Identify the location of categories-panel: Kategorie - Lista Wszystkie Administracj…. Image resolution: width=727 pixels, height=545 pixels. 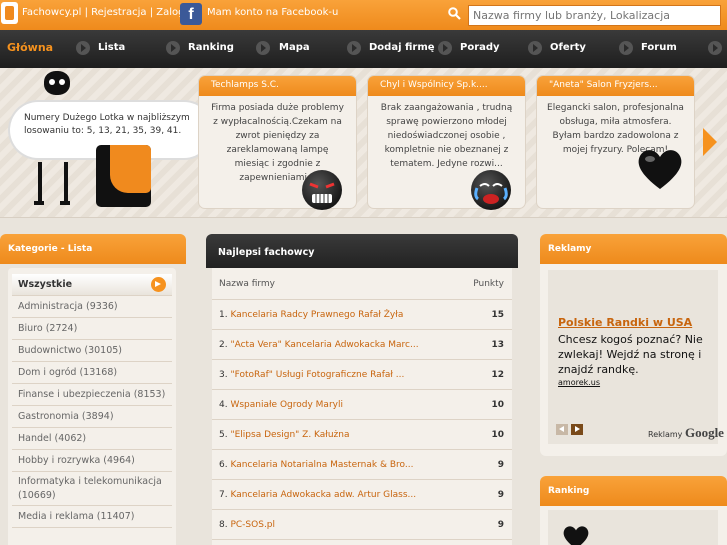
(93, 389).